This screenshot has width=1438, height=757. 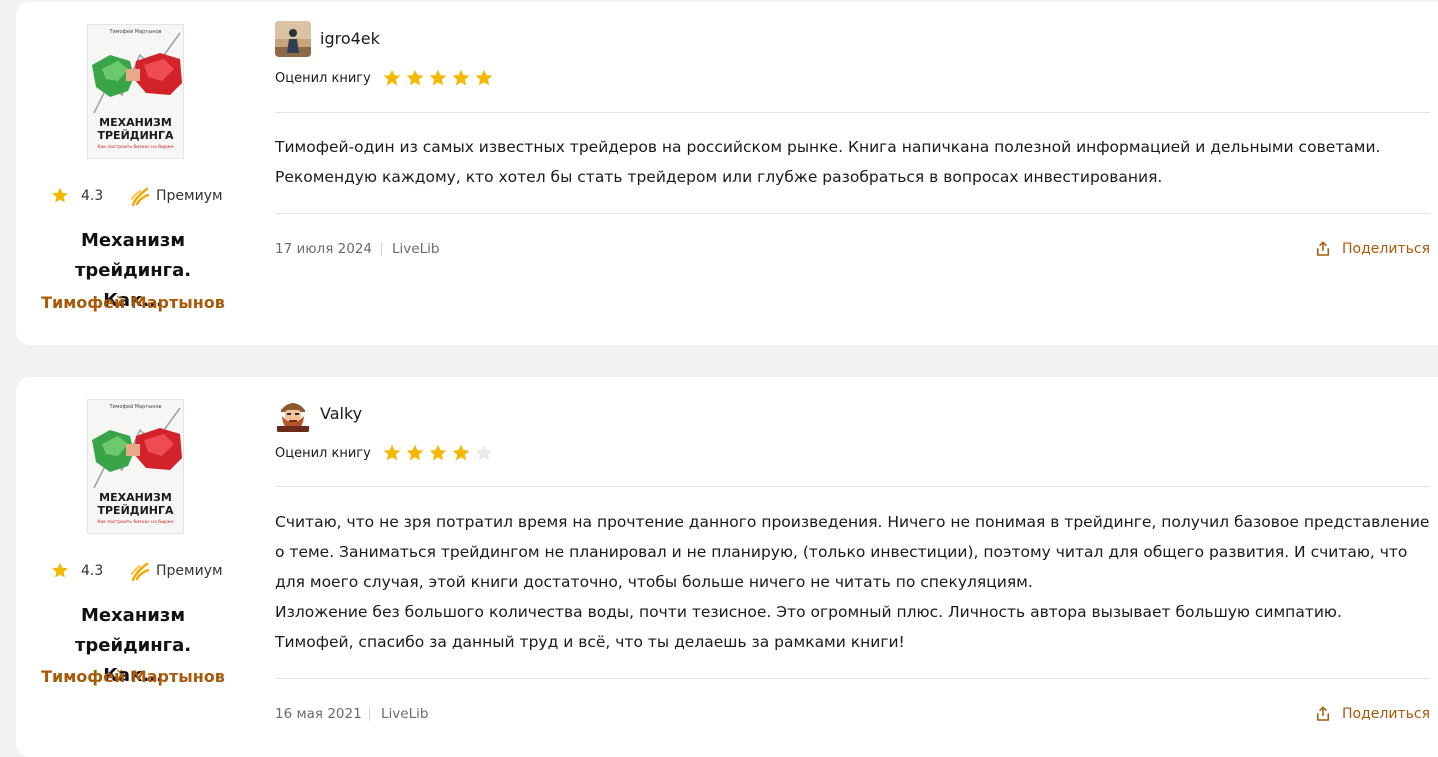 I want to click on review-footer: 16 мая 2021 LiveLib Поделиться, so click(x=852, y=714).